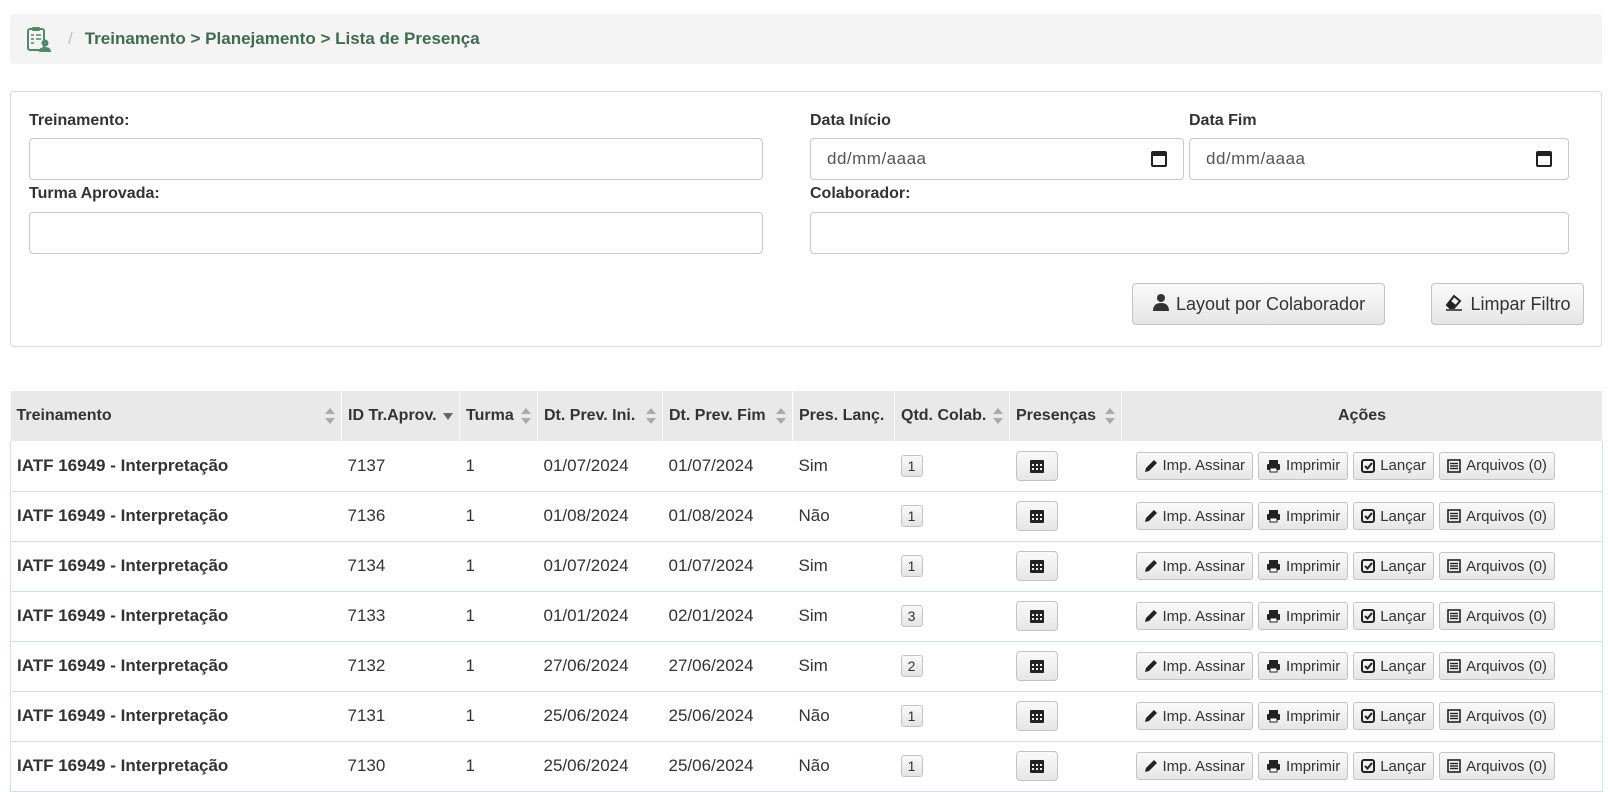  What do you see at coordinates (1507, 304) in the screenshot?
I see `limpar-filtro-button: Limpar Filtro` at bounding box center [1507, 304].